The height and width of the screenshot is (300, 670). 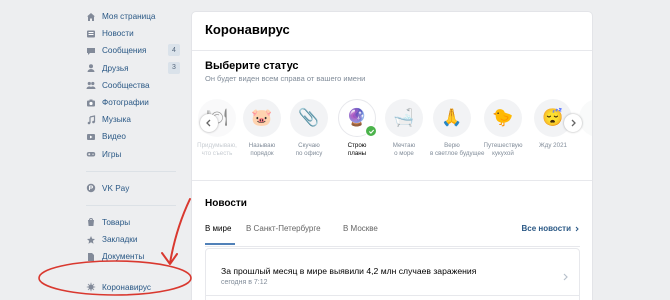 What do you see at coordinates (136, 33) in the screenshot?
I see `sidebar-item-news: Новости` at bounding box center [136, 33].